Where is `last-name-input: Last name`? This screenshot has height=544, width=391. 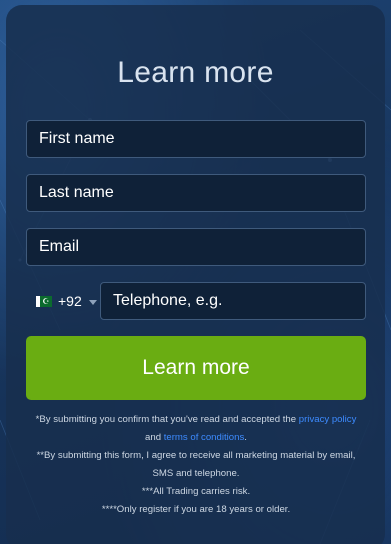
last-name-input: Last name is located at coordinates (196, 193).